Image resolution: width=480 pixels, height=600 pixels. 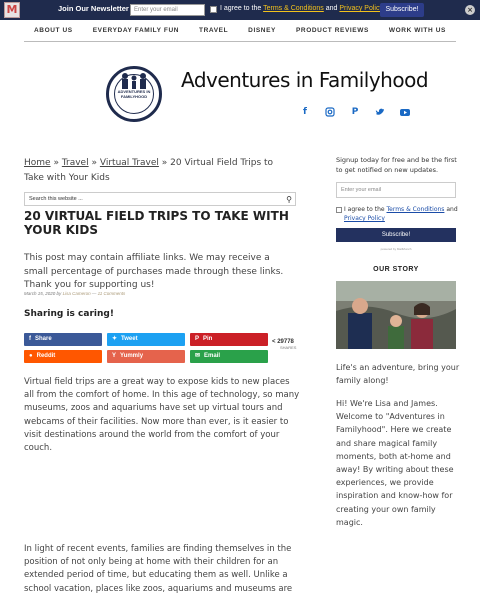 I want to click on privacy-link: Privacy Policy, so click(x=361, y=8).